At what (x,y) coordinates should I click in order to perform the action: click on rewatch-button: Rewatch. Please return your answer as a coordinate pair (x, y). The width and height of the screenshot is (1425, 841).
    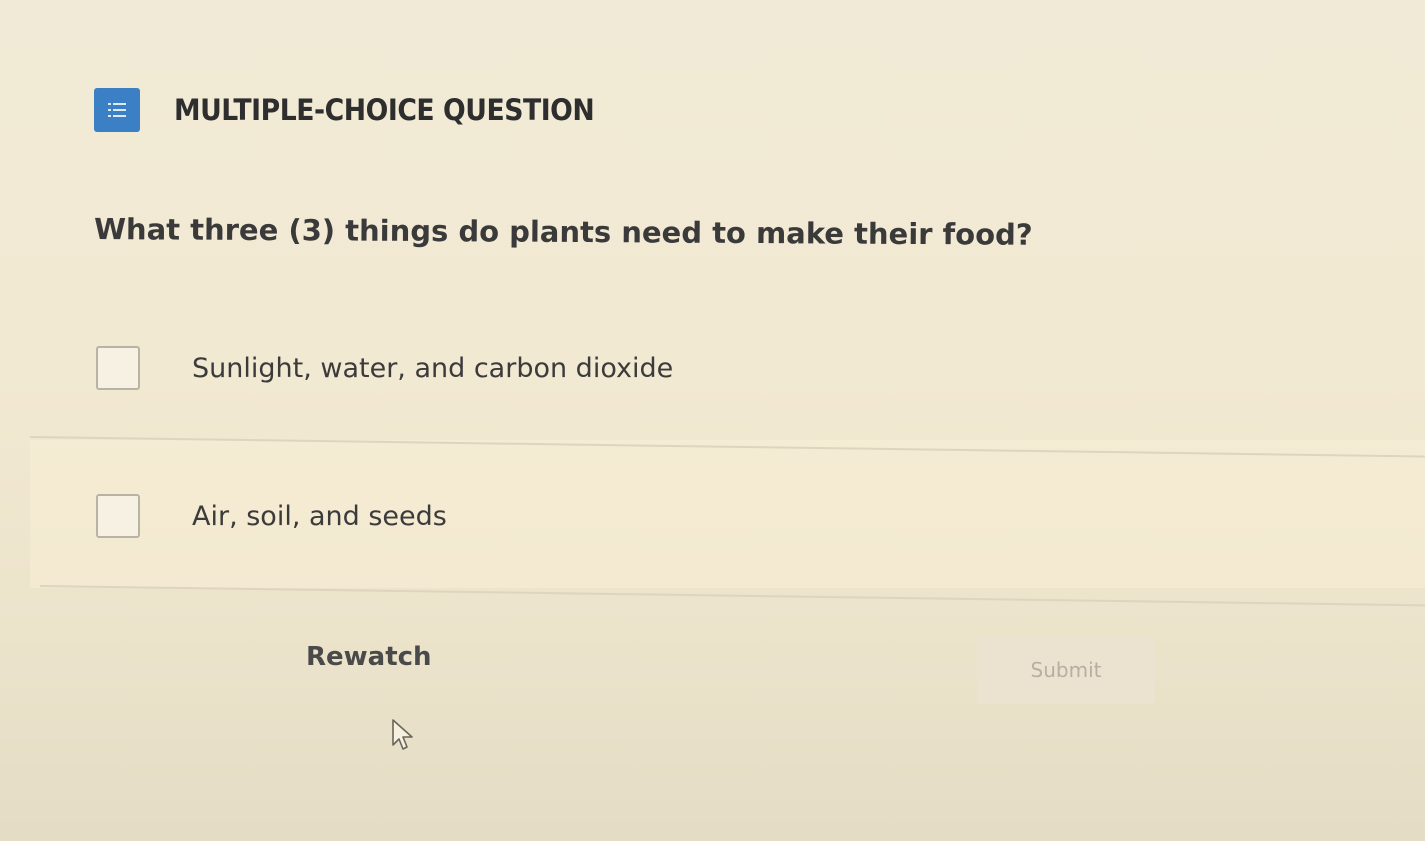
    Looking at the image, I should click on (369, 657).